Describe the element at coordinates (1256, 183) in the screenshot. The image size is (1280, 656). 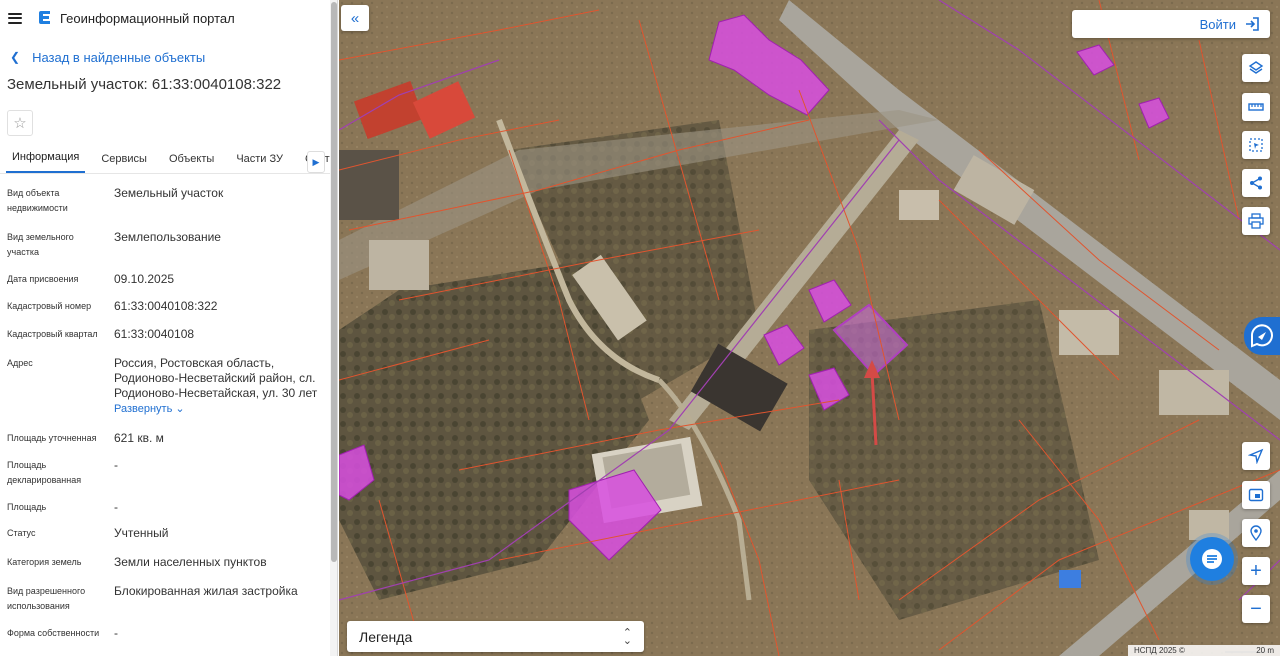
I see `share-icon` at that location.